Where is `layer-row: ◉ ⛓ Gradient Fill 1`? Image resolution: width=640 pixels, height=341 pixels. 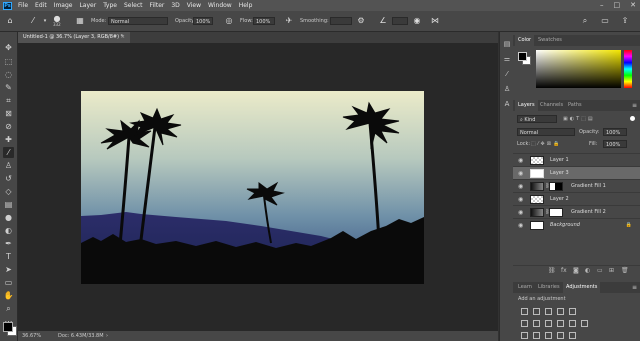 layer-row: ◉ ⛓ Gradient Fill 1 is located at coordinates (576, 186).